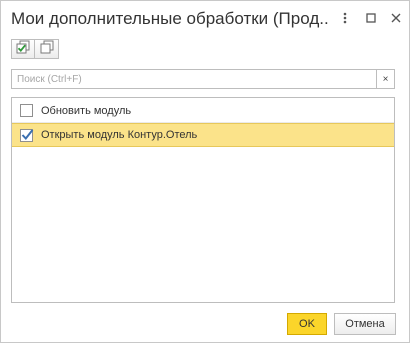 This screenshot has height=345, width=412. Describe the element at coordinates (203, 111) in the screenshot. I see `list-item: Обновить модуль` at that location.